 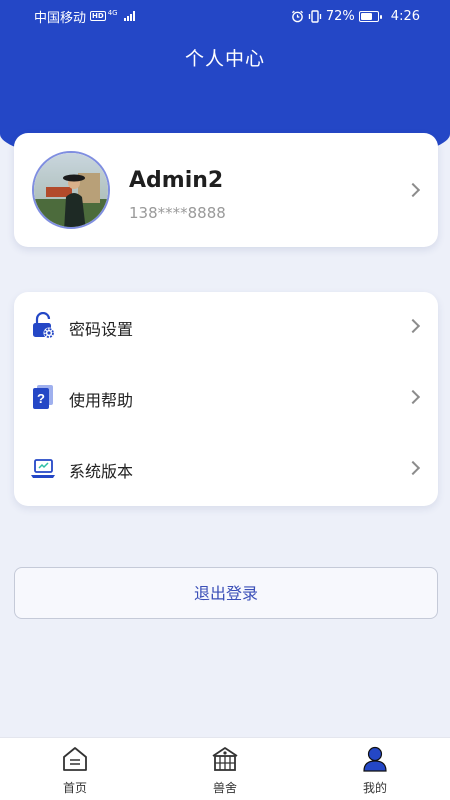 What do you see at coordinates (226, 469) in the screenshot?
I see `menu-item-system-version: 系统版本` at bounding box center [226, 469].